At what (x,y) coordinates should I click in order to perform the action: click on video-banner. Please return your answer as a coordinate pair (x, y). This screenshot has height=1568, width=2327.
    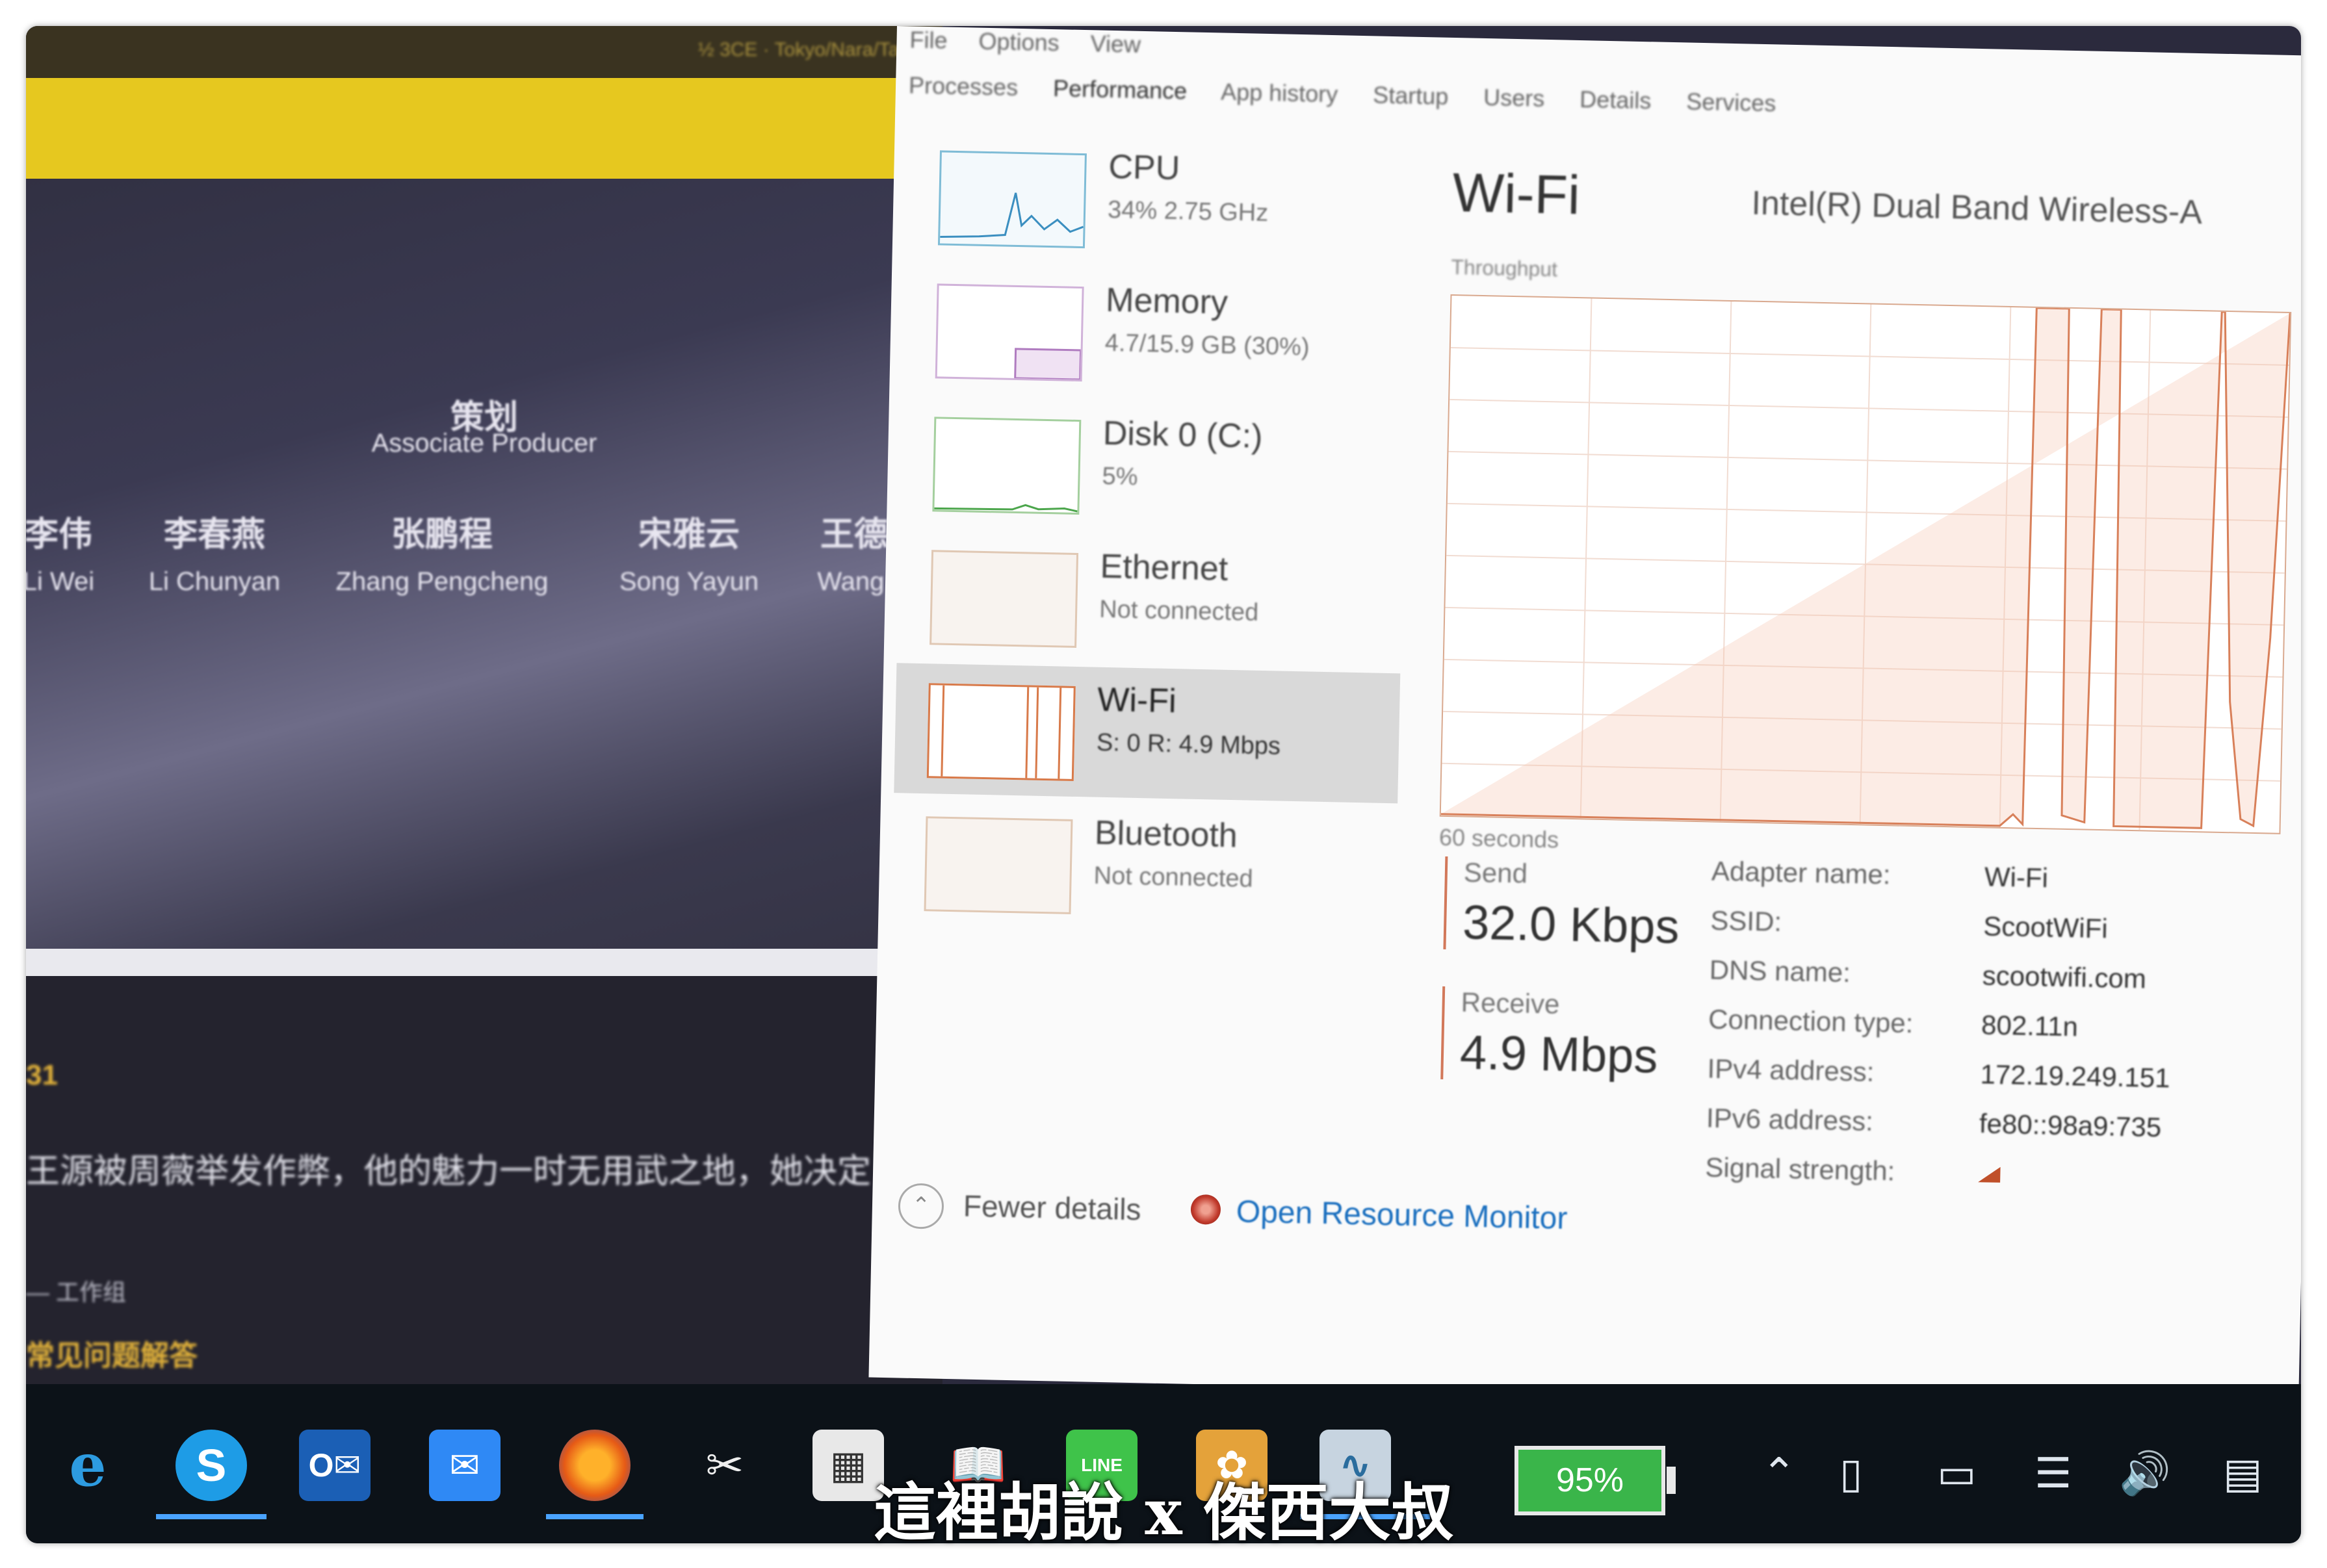
    Looking at the image, I should click on (484, 128).